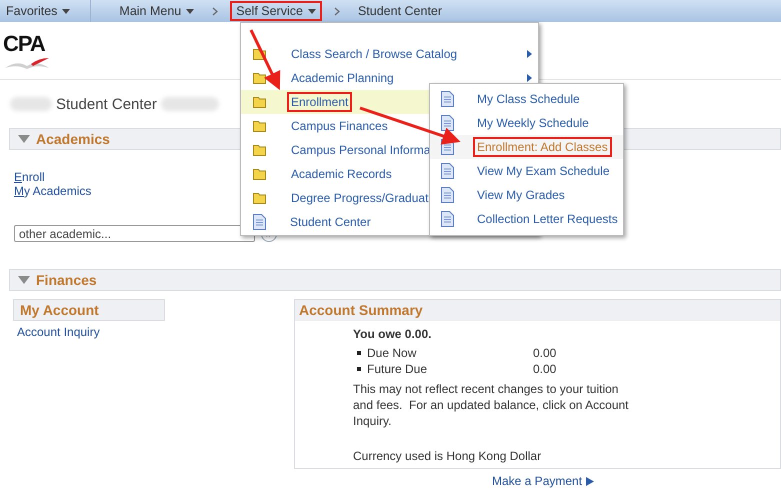 Image resolution: width=781 pixels, height=498 pixels. What do you see at coordinates (27, 63) in the screenshot?
I see `logo-swoosh-icon` at bounding box center [27, 63].